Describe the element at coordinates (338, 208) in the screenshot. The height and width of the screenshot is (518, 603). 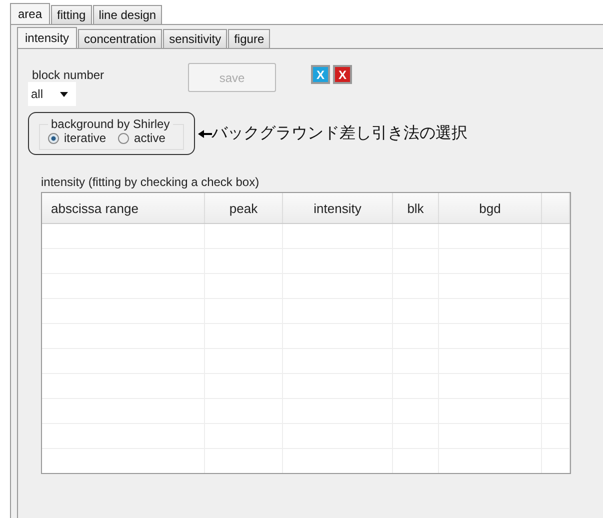
I see `column-header: intensity` at that location.